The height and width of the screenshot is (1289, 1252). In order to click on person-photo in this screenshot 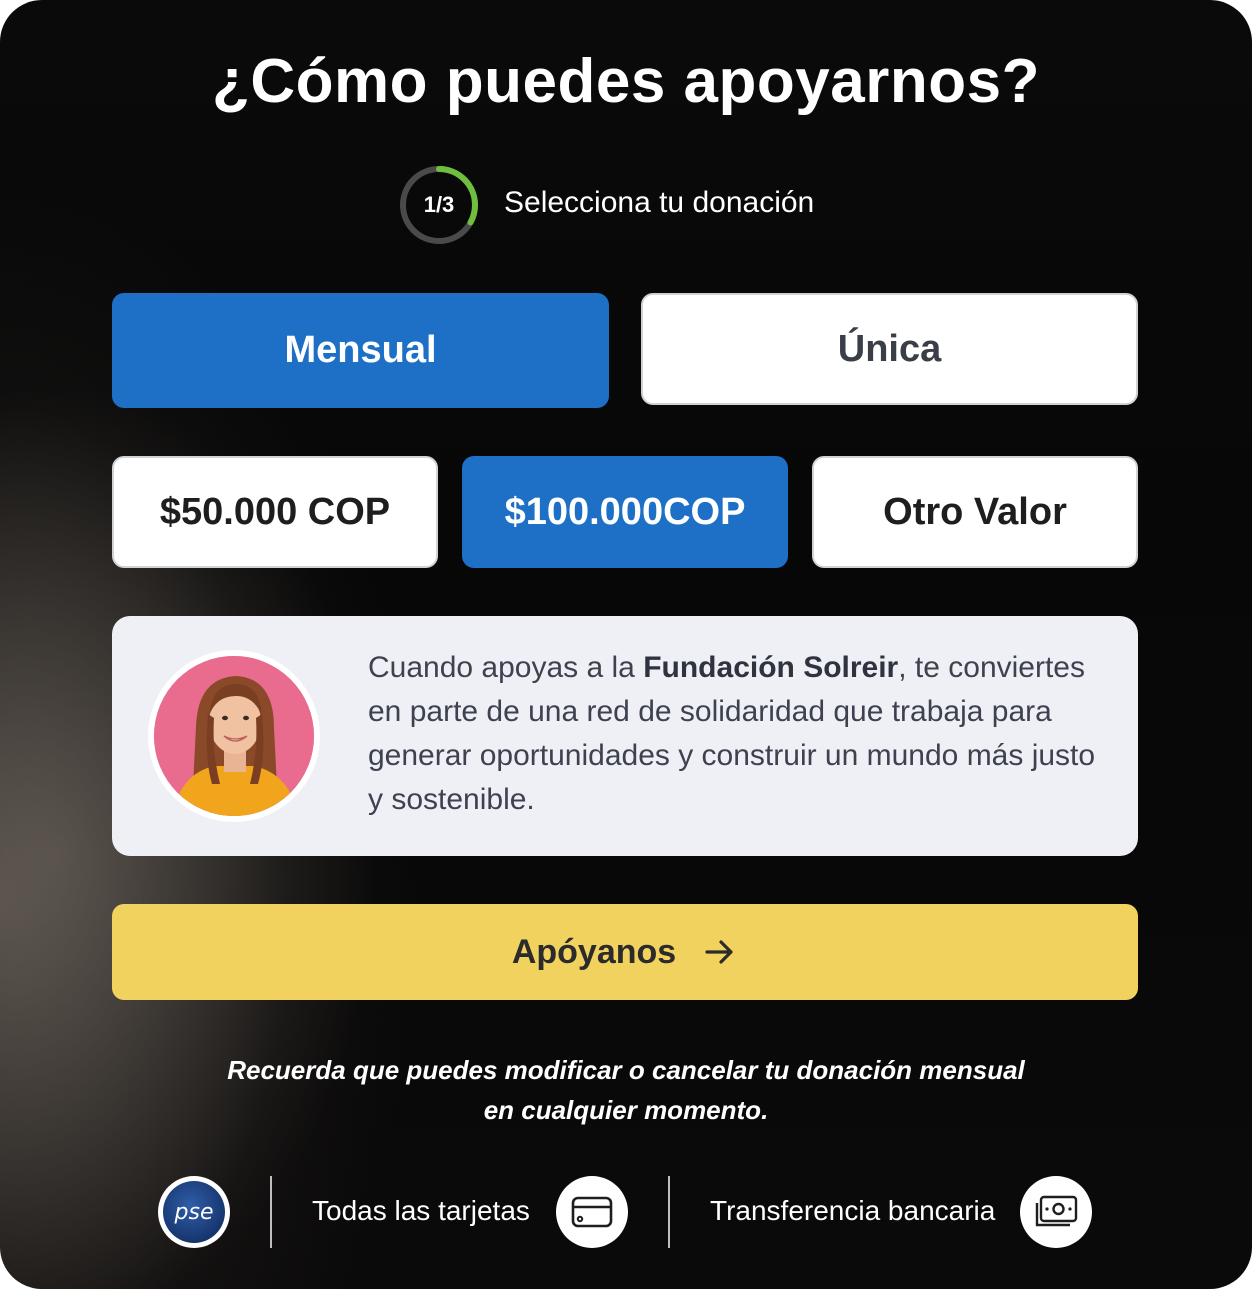, I will do `click(234, 736)`.